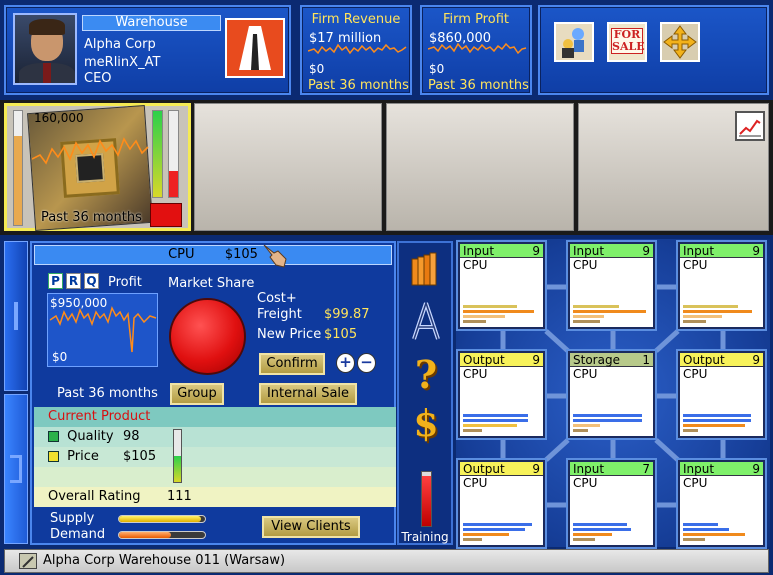 The height and width of the screenshot is (575, 773). What do you see at coordinates (164, 560) in the screenshot?
I see `status-text: Alpha Corp Warehouse 011 (Warsaw)` at bounding box center [164, 560].